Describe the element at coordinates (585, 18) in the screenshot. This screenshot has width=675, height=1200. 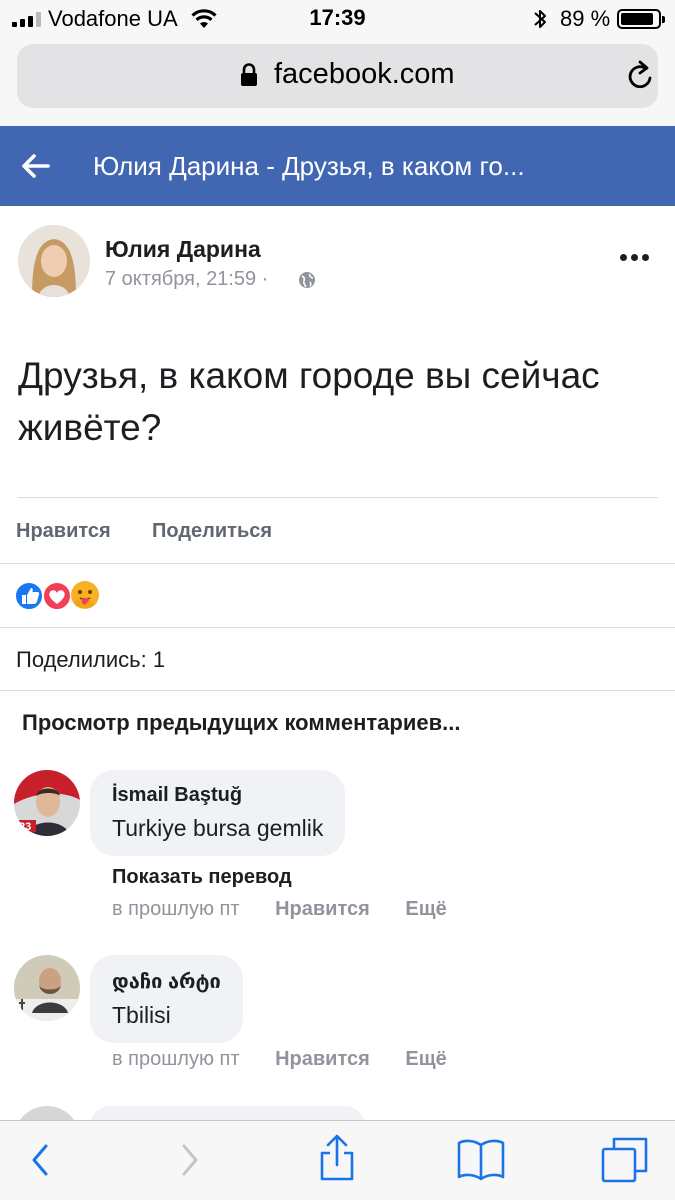
I see `battery-percent: 89 %` at that location.